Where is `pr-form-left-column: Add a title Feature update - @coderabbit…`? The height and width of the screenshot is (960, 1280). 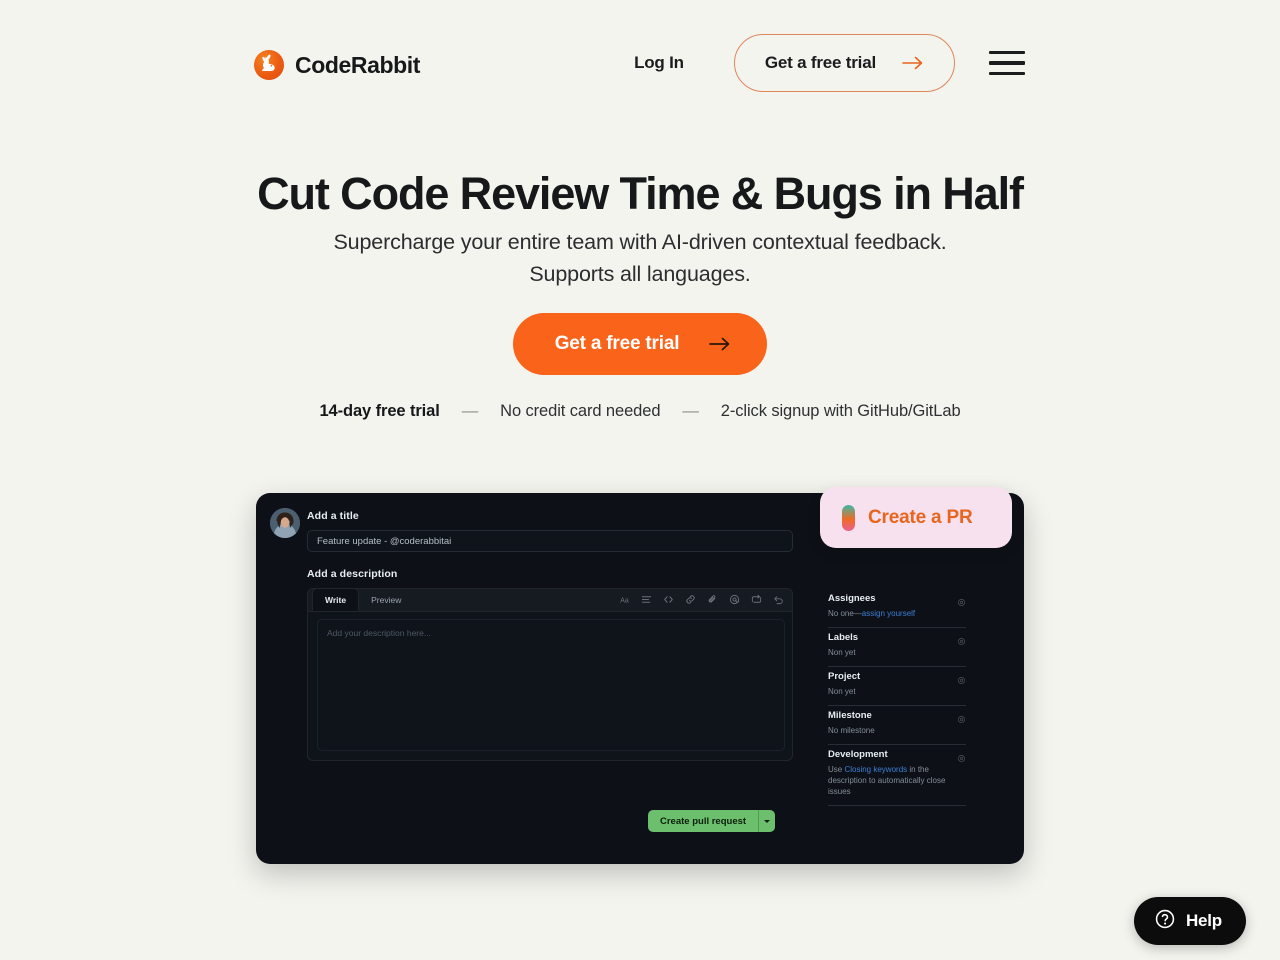 pr-form-left-column: Add a title Feature update - @coderabbit… is located at coordinates (553, 635).